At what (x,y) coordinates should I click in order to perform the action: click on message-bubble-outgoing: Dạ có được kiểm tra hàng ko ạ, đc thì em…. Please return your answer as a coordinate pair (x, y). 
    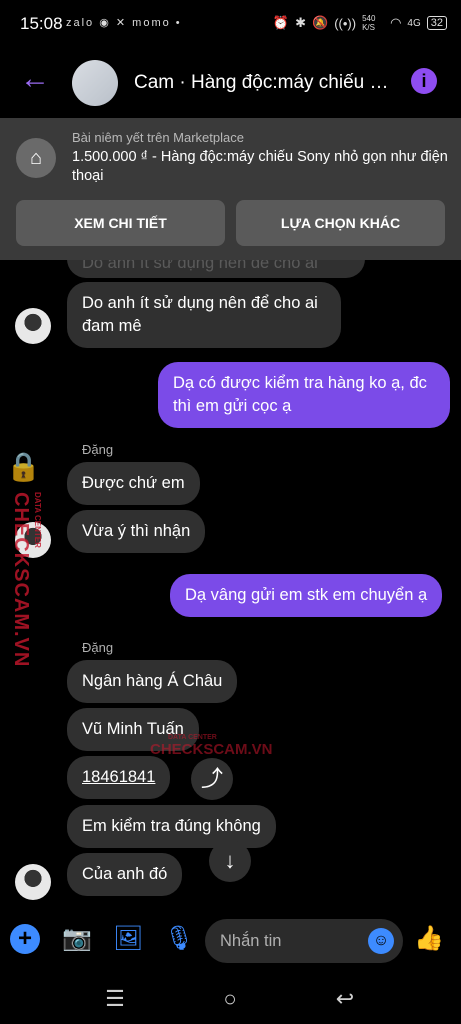
    Looking at the image, I should click on (304, 395).